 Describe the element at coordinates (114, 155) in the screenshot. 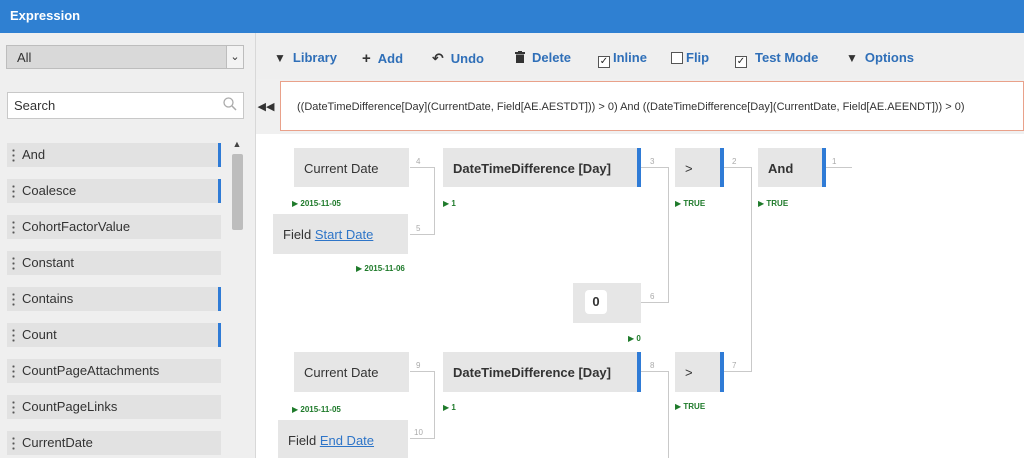

I see `function-item-and: And` at that location.